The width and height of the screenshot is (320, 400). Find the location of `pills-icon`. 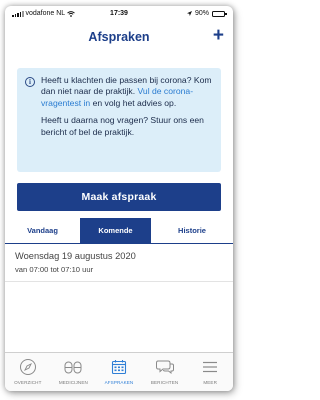

pills-icon is located at coordinates (73, 367).